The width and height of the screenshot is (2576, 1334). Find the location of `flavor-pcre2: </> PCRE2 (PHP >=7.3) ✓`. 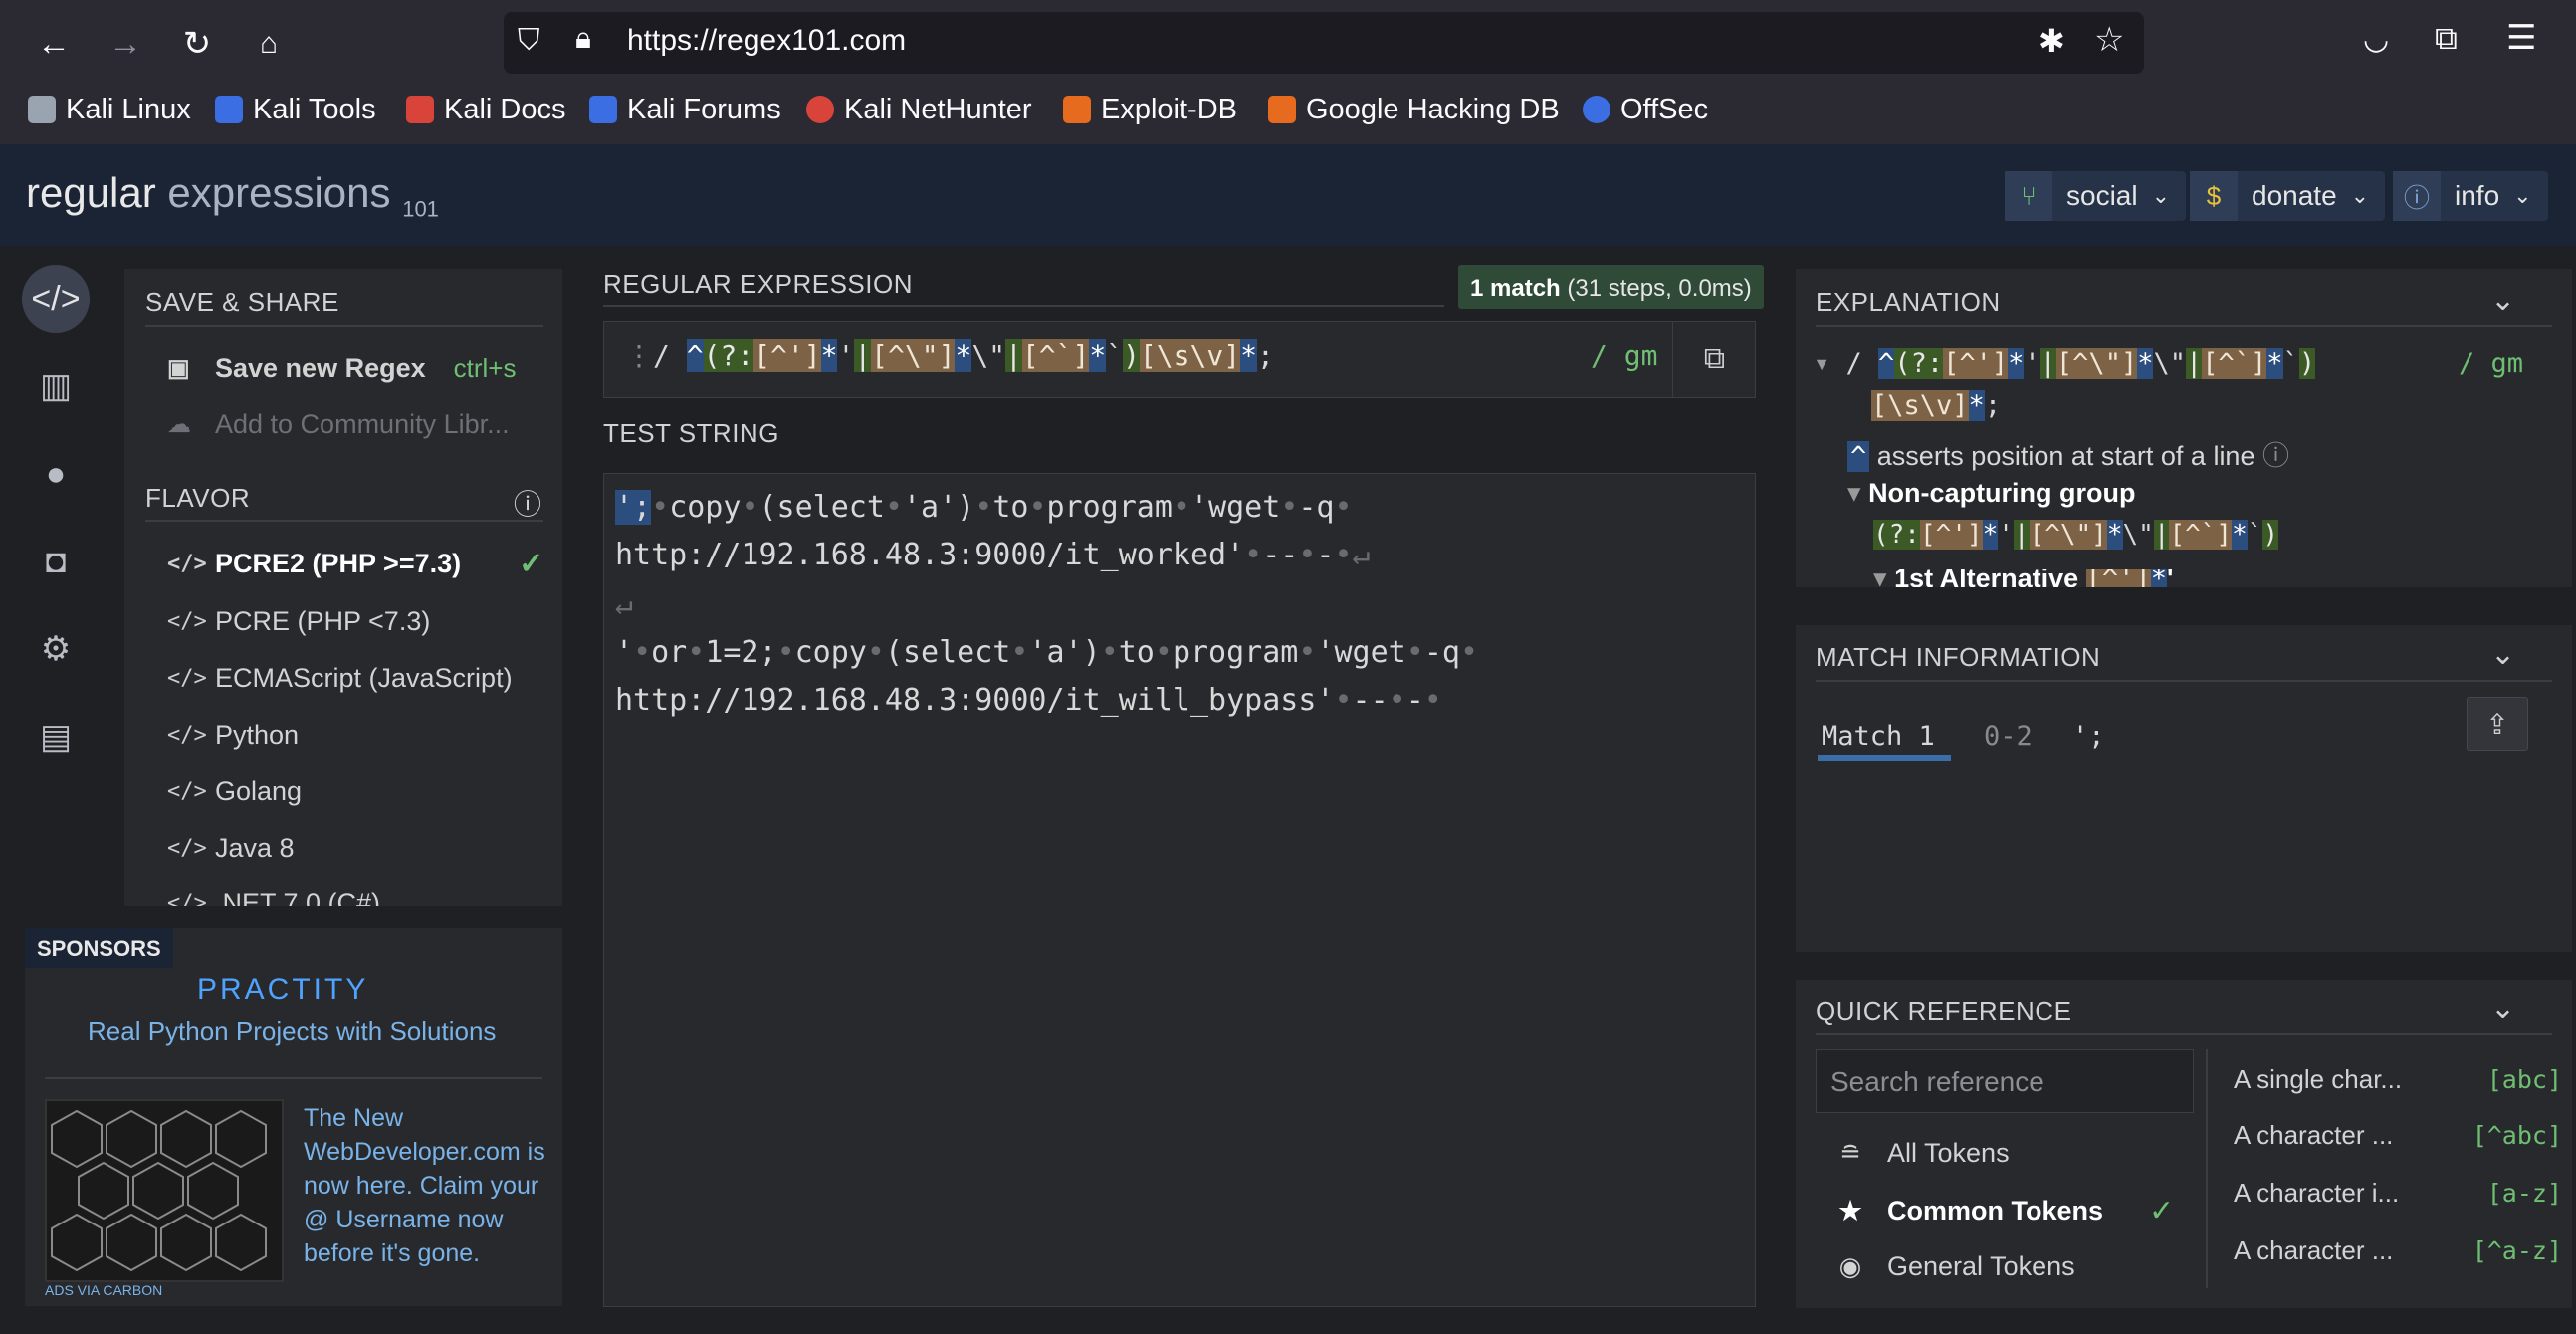

flavor-pcre2: </> PCRE2 (PHP >=7.3) ✓ is located at coordinates (355, 563).